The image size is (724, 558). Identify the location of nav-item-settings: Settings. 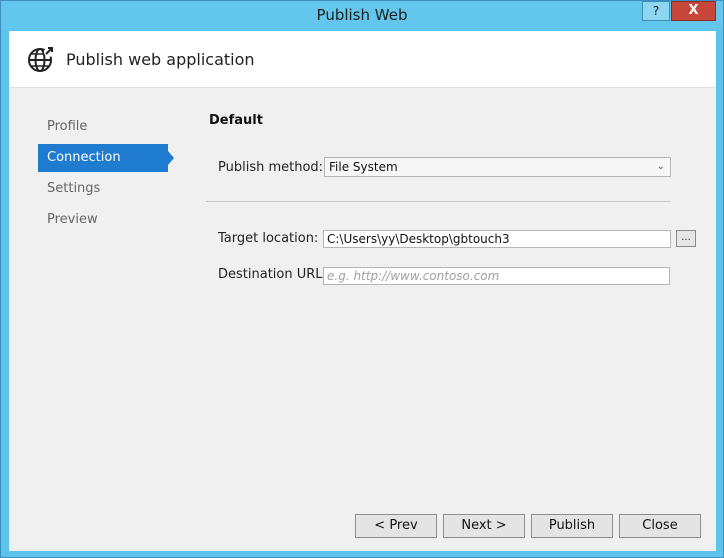
(103, 189).